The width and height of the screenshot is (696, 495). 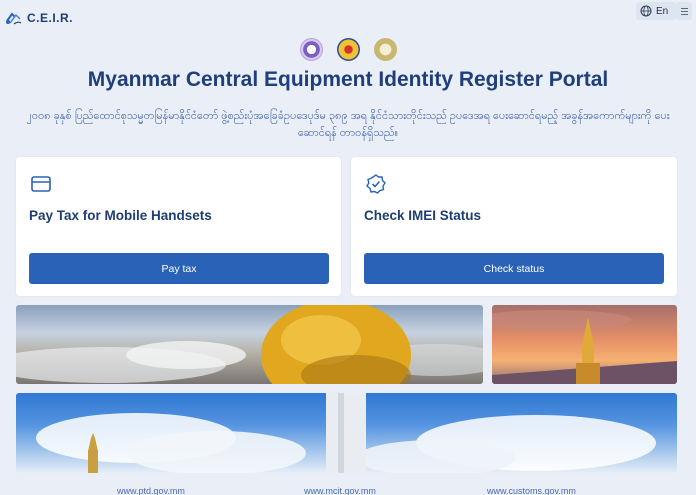 What do you see at coordinates (120, 215) in the screenshot?
I see `pay-tax-title: Pay Tax for Mobile Handsets` at bounding box center [120, 215].